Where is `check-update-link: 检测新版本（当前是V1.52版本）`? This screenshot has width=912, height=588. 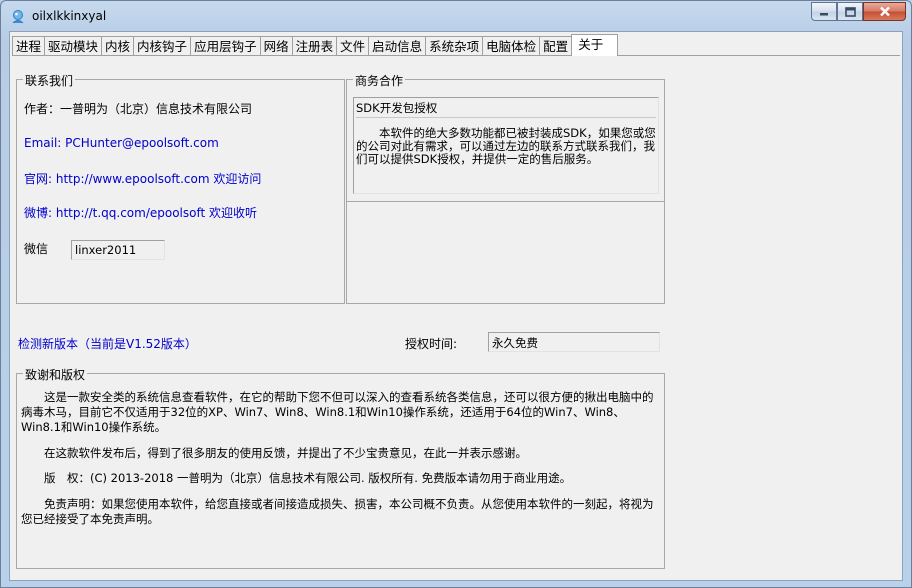
check-update-link: 检测新版本（当前是V1.52版本） is located at coordinates (107, 343).